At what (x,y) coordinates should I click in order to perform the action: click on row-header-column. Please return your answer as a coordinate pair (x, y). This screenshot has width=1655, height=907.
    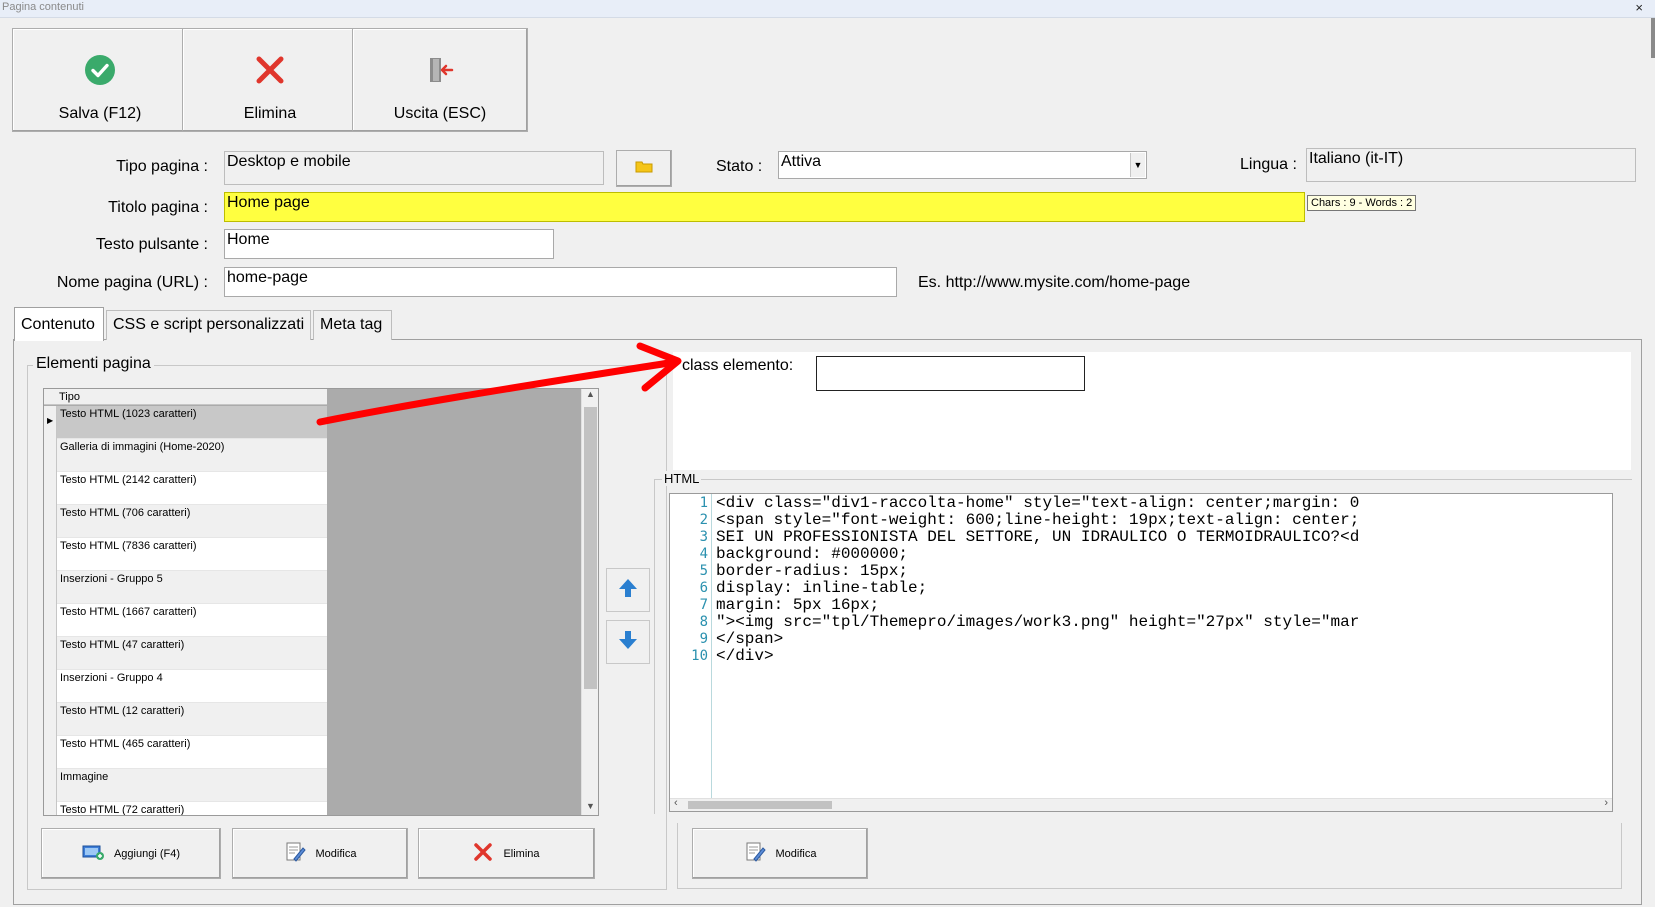
    Looking at the image, I should click on (50, 610).